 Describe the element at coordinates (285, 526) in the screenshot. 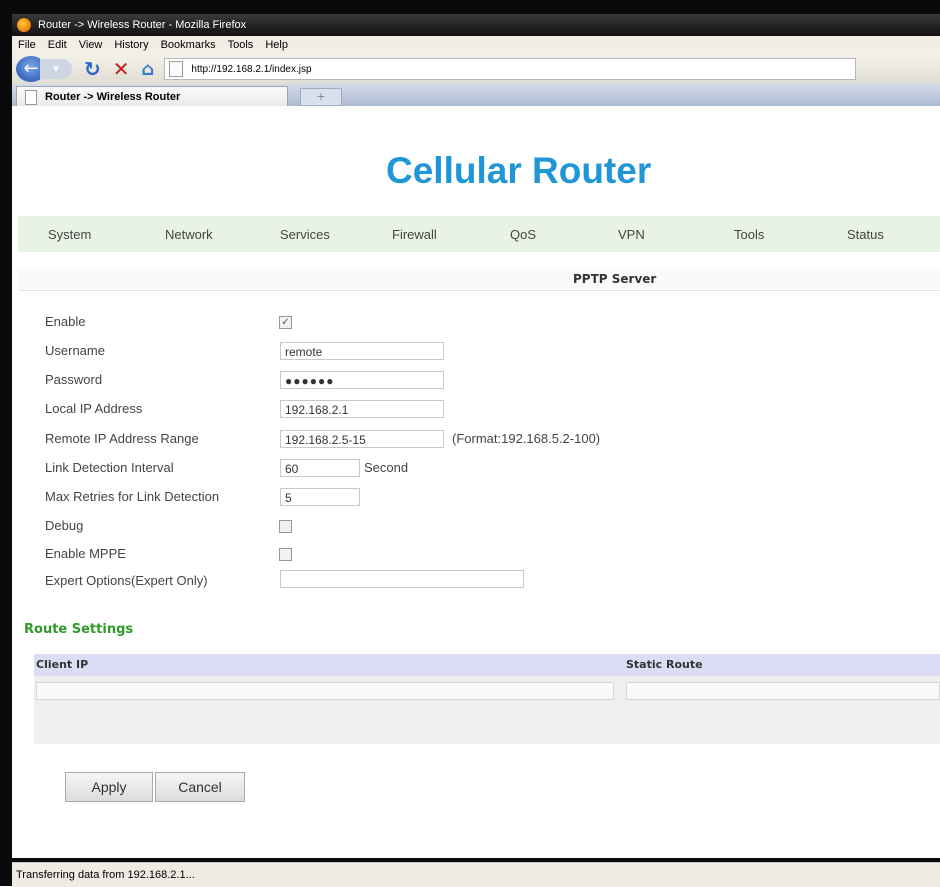

I see `debug-checkbox` at that location.